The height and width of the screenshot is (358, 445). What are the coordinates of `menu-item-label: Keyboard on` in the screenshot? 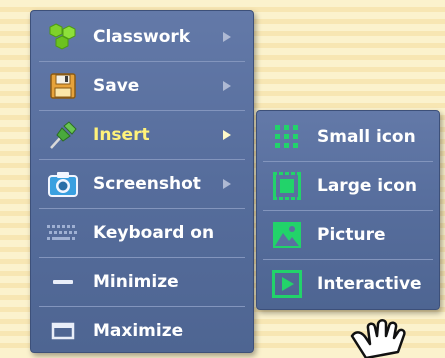 It's located at (154, 233).